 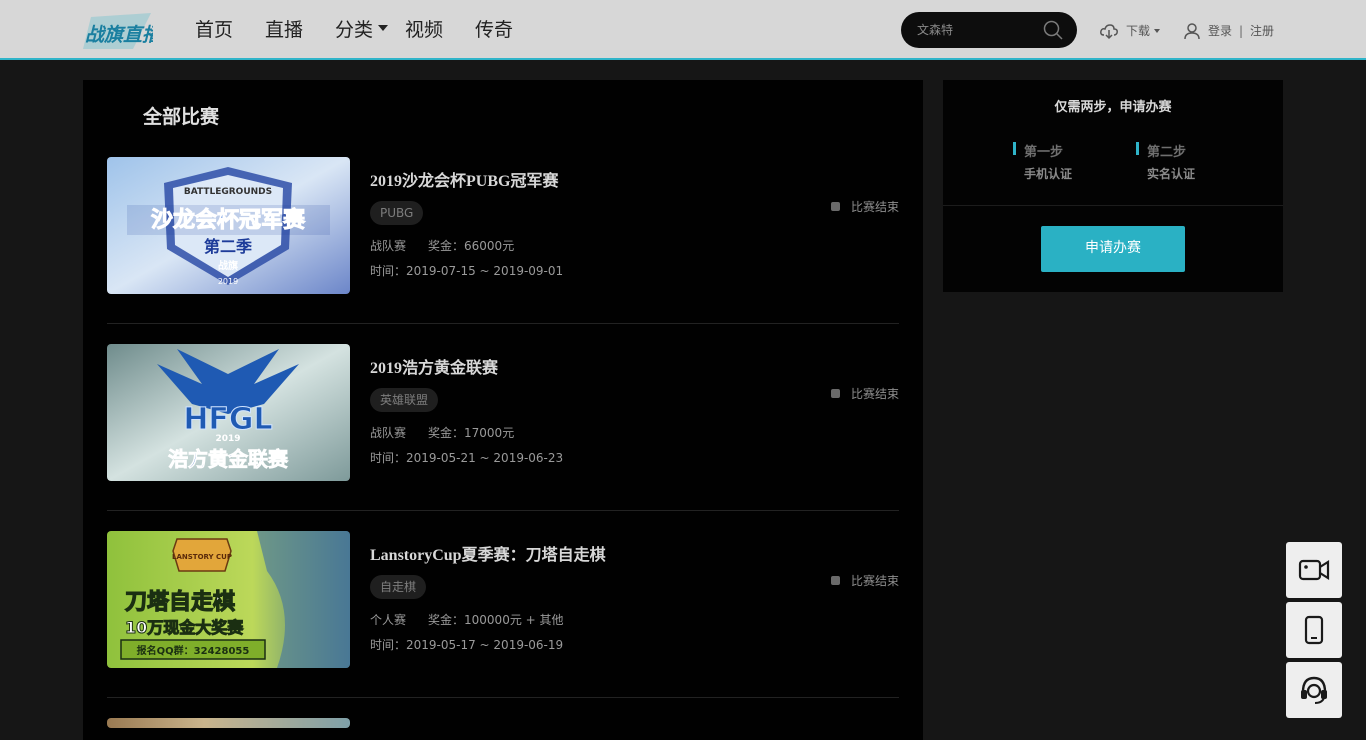 What do you see at coordinates (1113, 249) in the screenshot?
I see `apply-event-button: 申请办赛` at bounding box center [1113, 249].